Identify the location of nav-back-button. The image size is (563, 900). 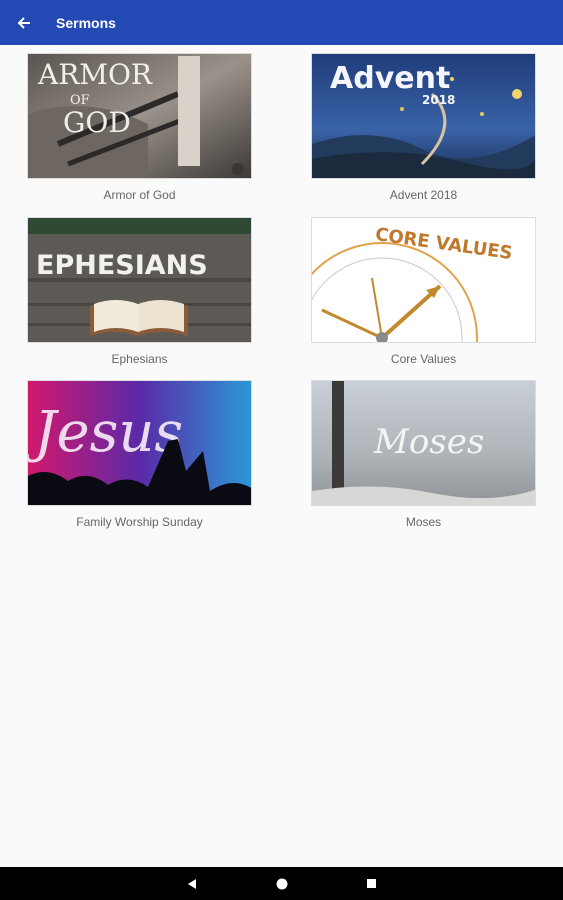
(192, 883).